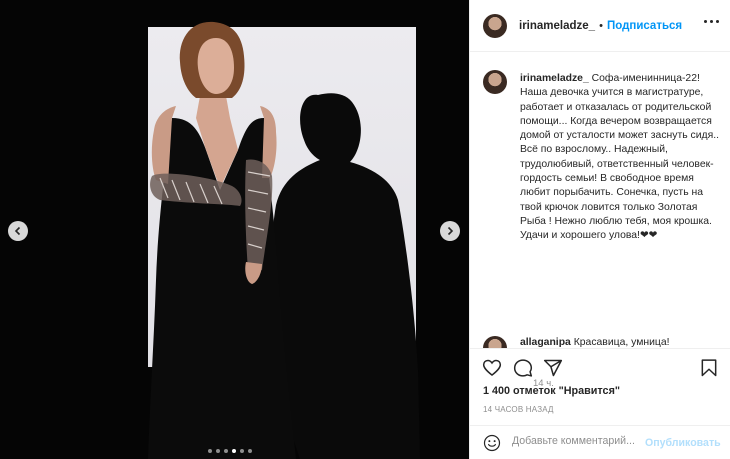 The height and width of the screenshot is (459, 730). Describe the element at coordinates (495, 82) in the screenshot. I see `caption-avatar` at that location.